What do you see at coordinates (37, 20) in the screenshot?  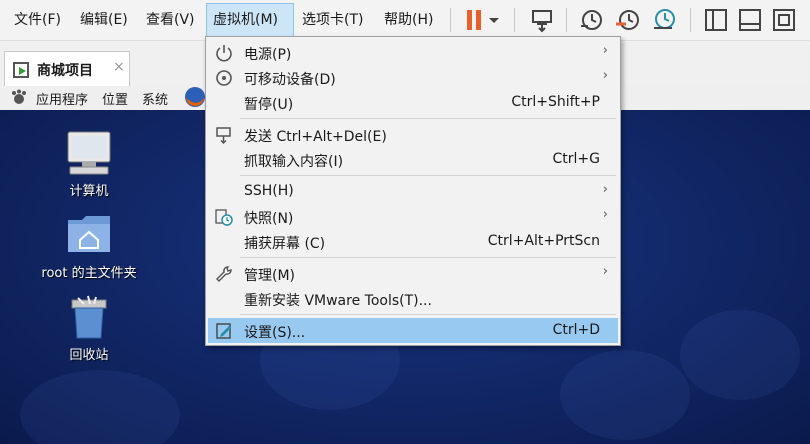 I see `menu-file: 文件(F)` at bounding box center [37, 20].